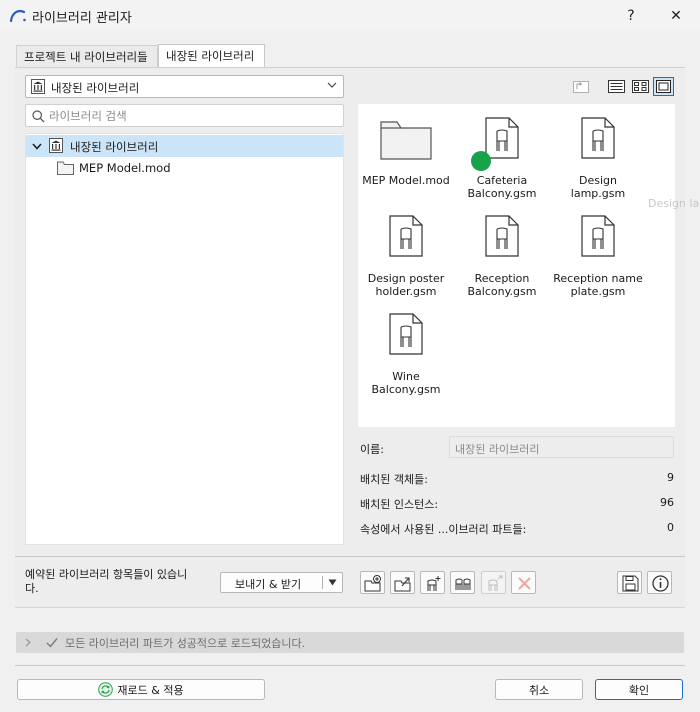 The width and height of the screenshot is (700, 712). What do you see at coordinates (581, 86) in the screenshot?
I see `parent-folder-icon` at bounding box center [581, 86].